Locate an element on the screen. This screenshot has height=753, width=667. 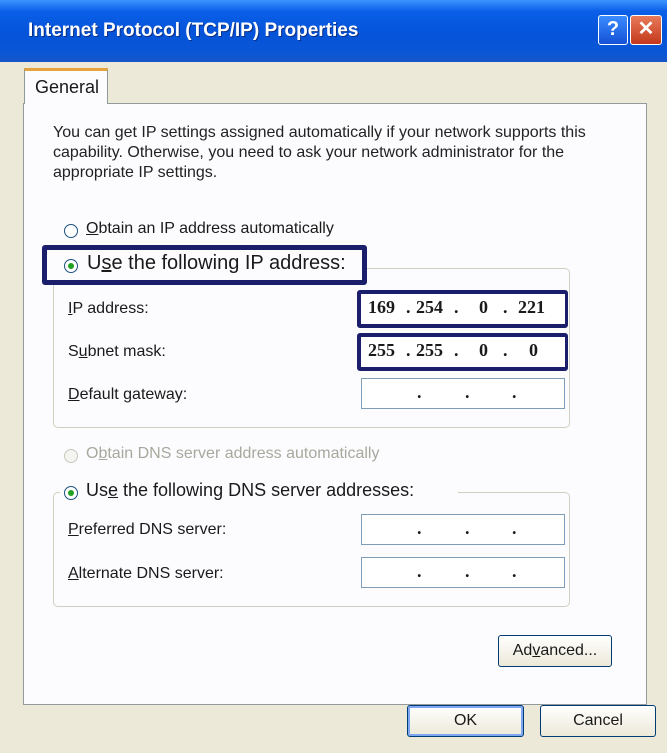
use-following-ip-radio is located at coordinates (71, 266).